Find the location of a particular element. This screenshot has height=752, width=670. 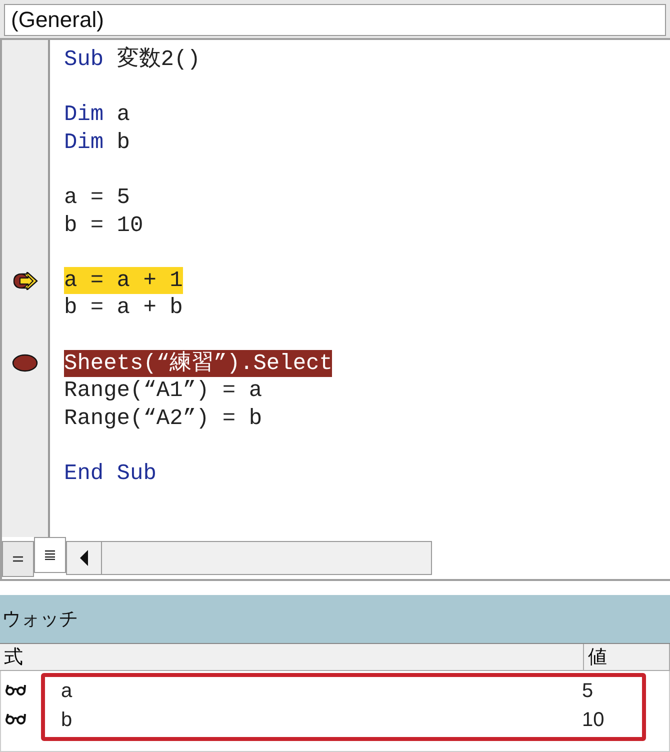

watch-expression: b is located at coordinates (67, 720).